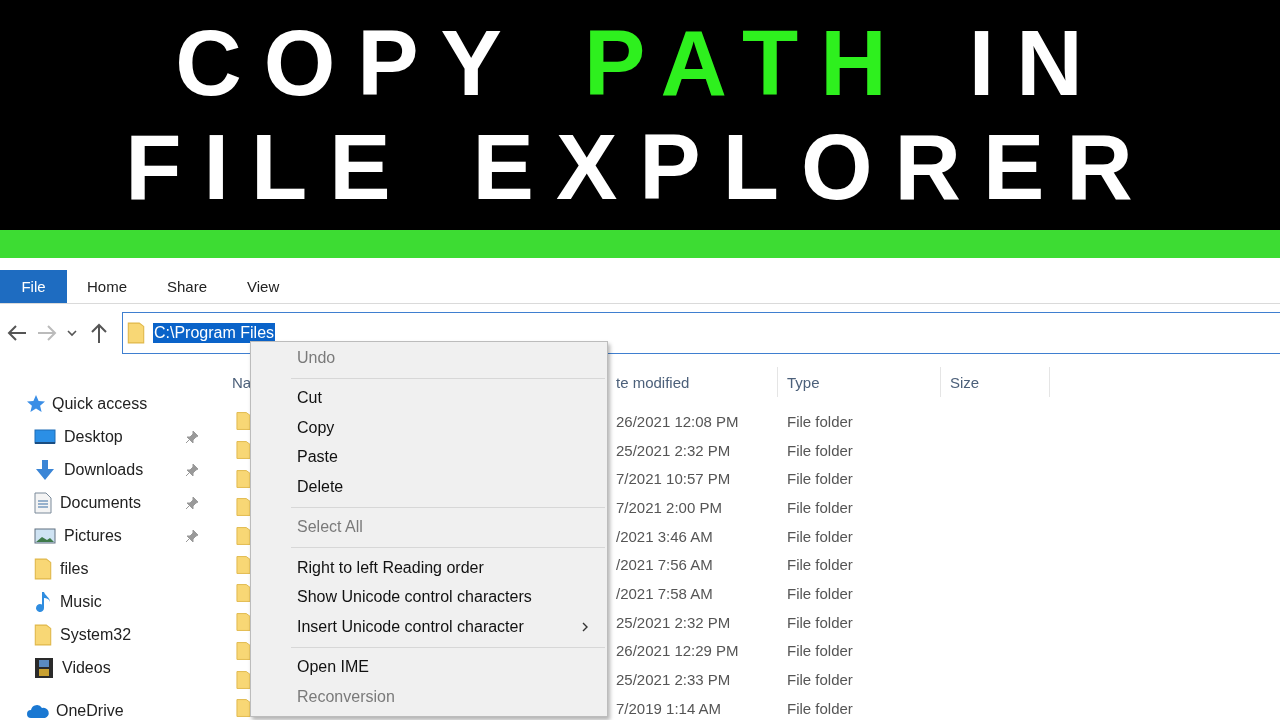 This screenshot has width=1280, height=720. Describe the element at coordinates (43, 502) in the screenshot. I see `document-icon` at that location.